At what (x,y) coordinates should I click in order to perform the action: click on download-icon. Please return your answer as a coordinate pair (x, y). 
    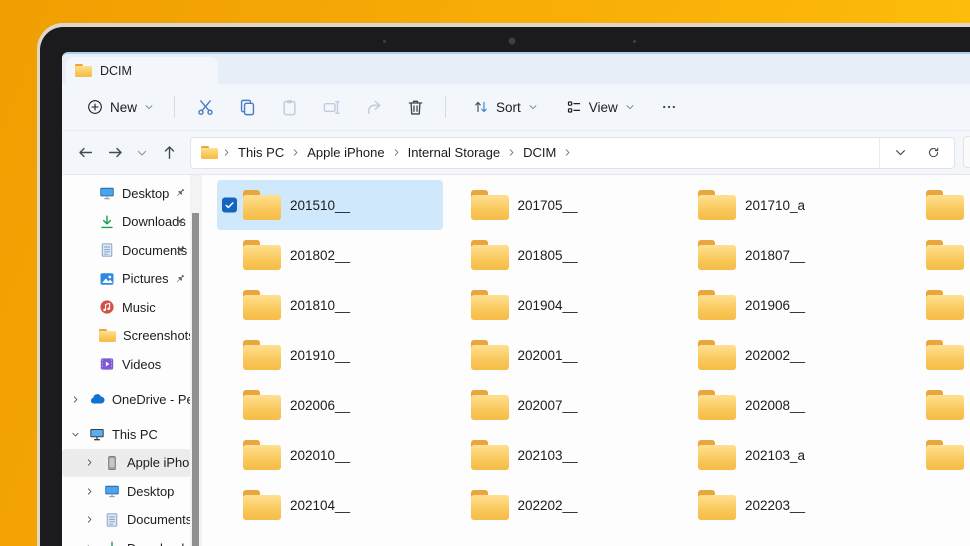
    Looking at the image, I should click on (112, 543).